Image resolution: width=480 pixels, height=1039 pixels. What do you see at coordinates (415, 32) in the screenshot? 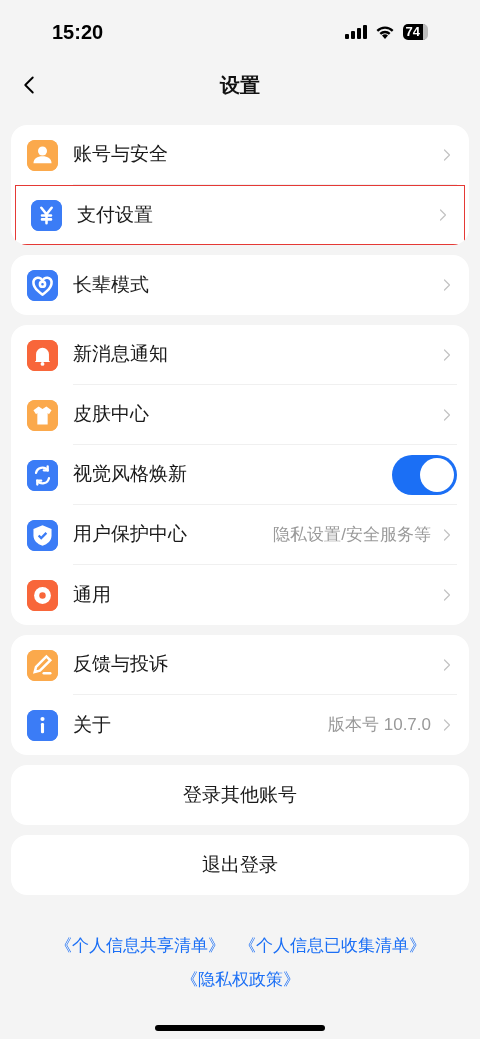
I see `battery-indicator: 74` at bounding box center [415, 32].